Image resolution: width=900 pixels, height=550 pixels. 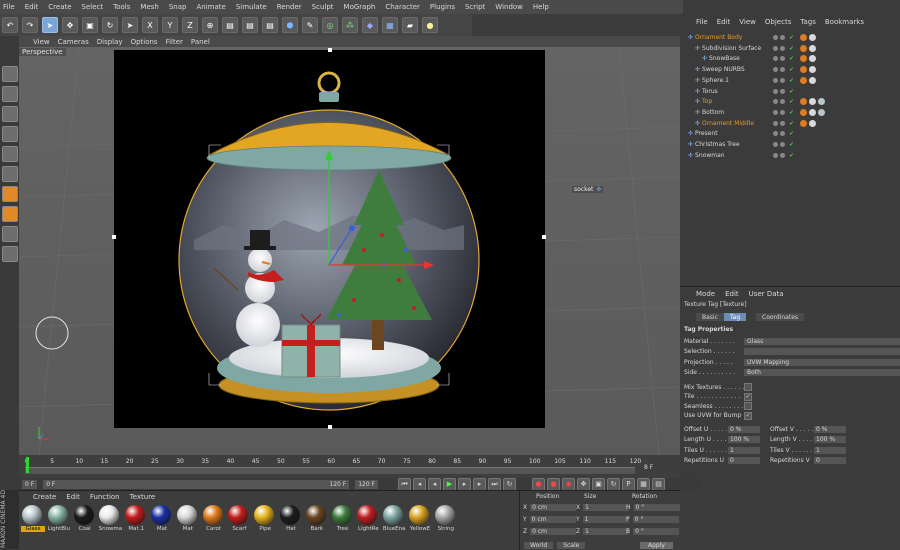 What do you see at coordinates (588, 189) in the screenshot?
I see `socket-label: socket ✢` at bounding box center [588, 189].